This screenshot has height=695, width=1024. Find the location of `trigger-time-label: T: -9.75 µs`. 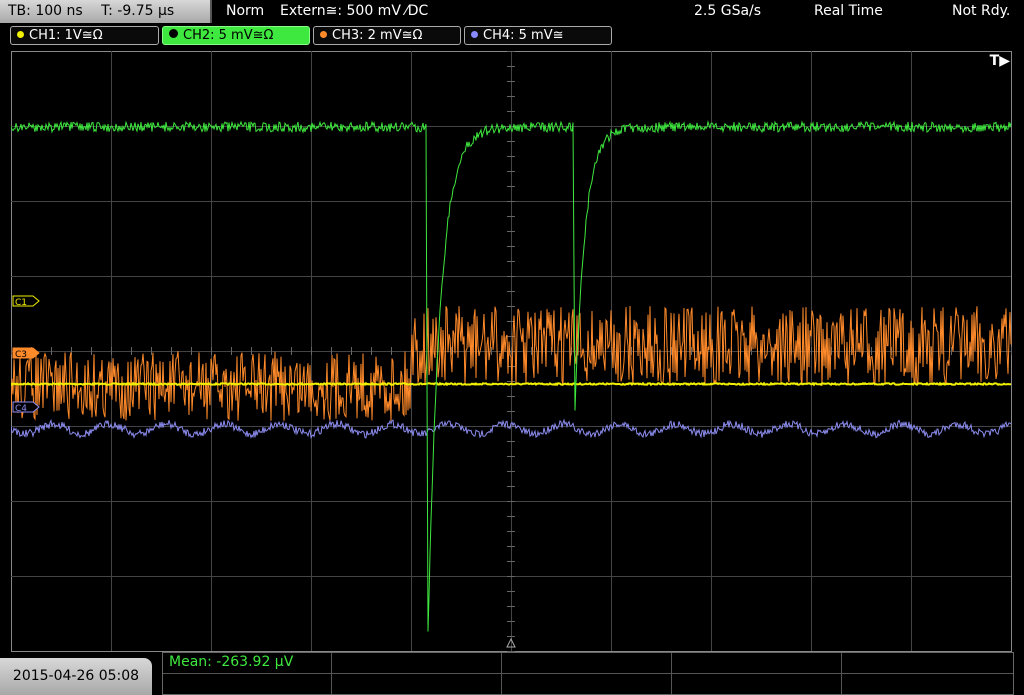

trigger-time-label: T: -9.75 µs is located at coordinates (138, 11).